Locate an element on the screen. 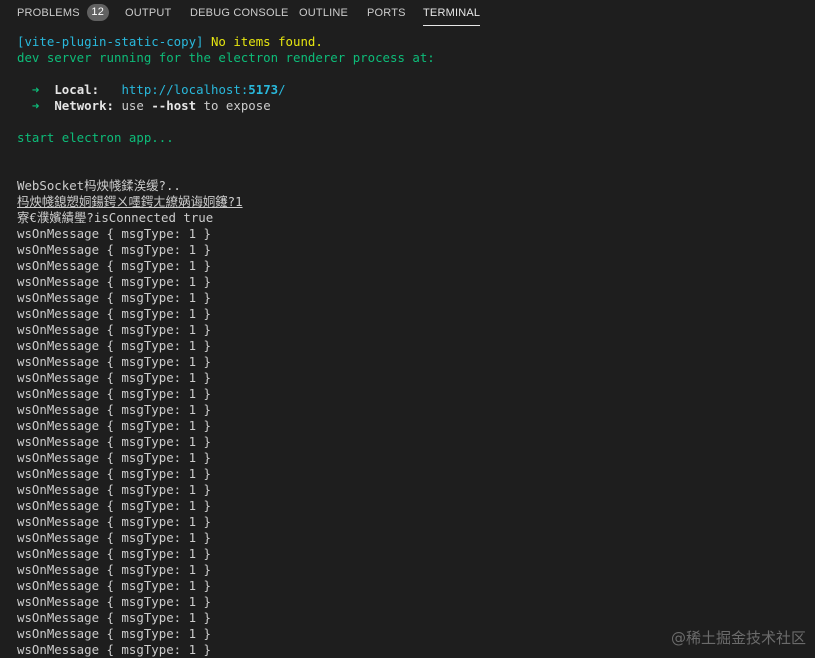  tab-debug-console: DEBUG CONSOLE is located at coordinates (239, 14).